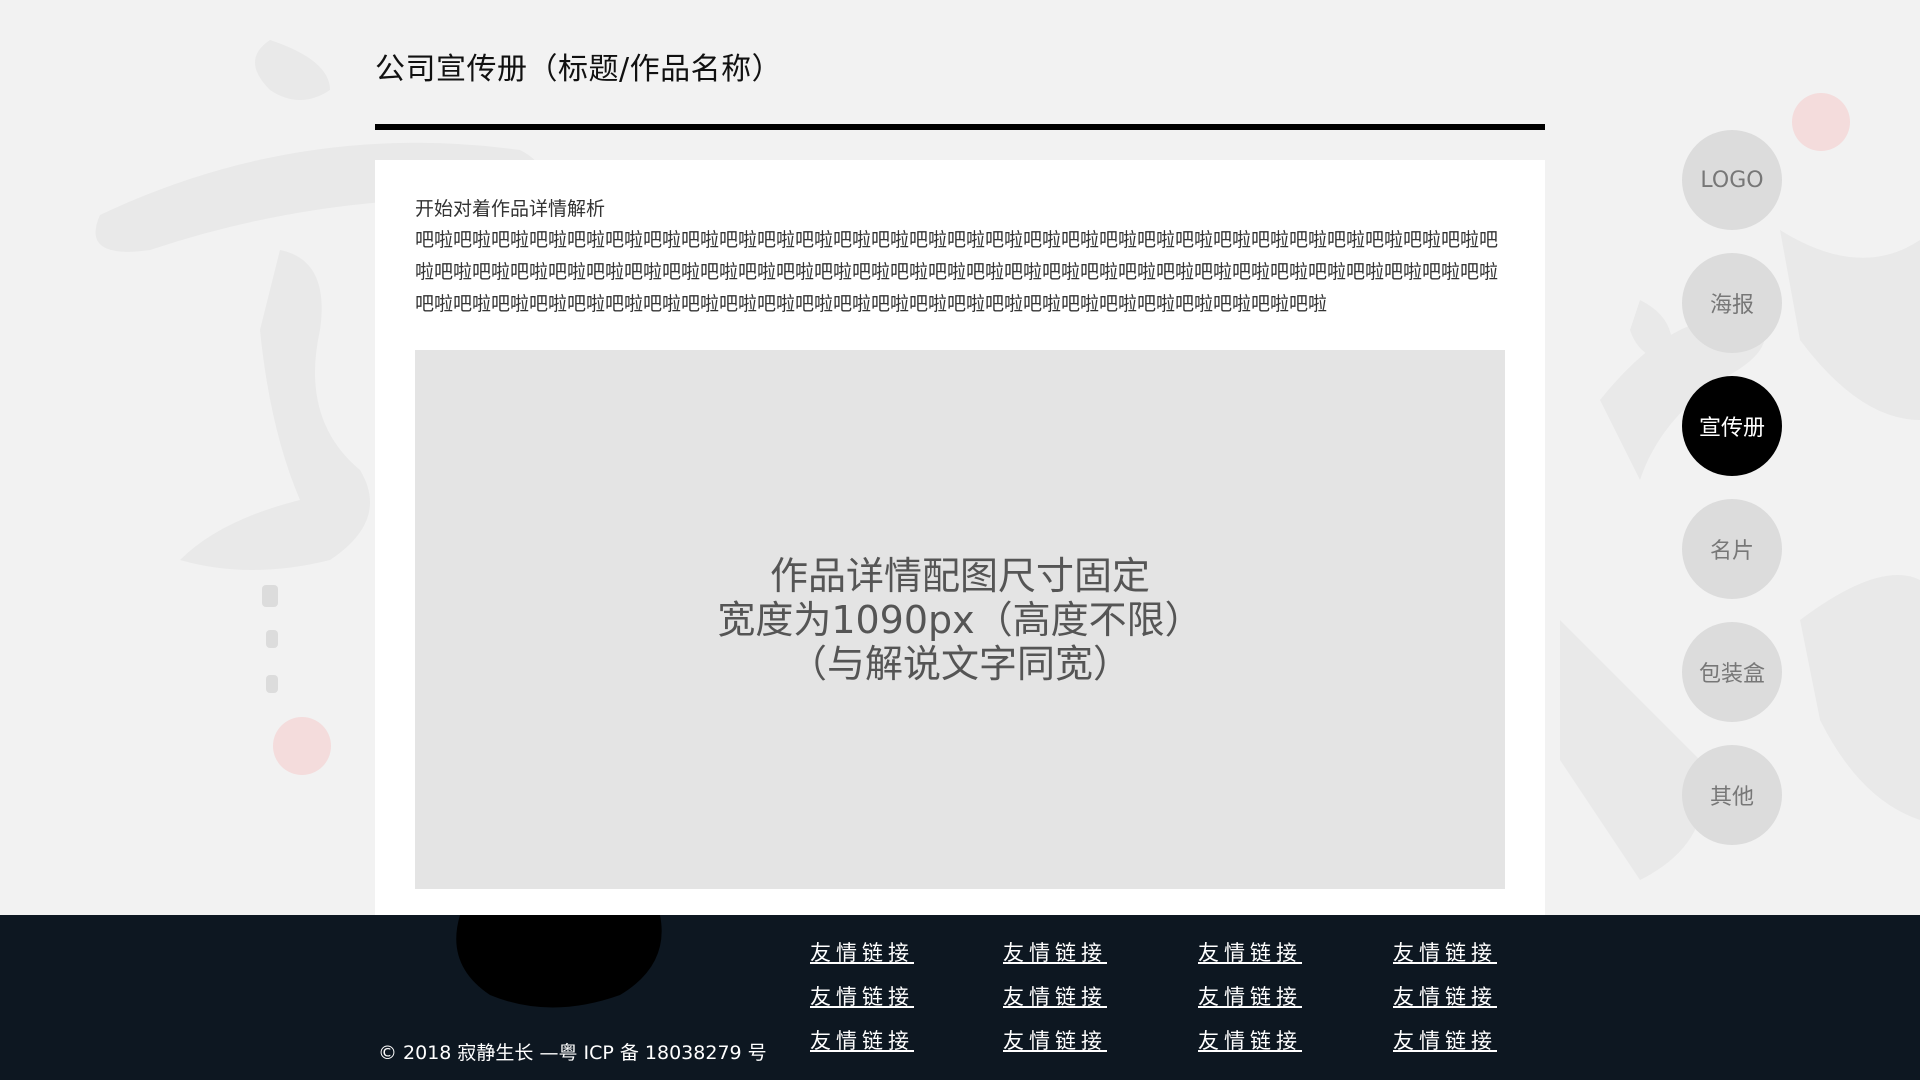 The height and width of the screenshot is (1080, 1920). Describe the element at coordinates (959, 575) in the screenshot. I see `placeholder-line-1: 作品详情配图尺寸固定` at that location.